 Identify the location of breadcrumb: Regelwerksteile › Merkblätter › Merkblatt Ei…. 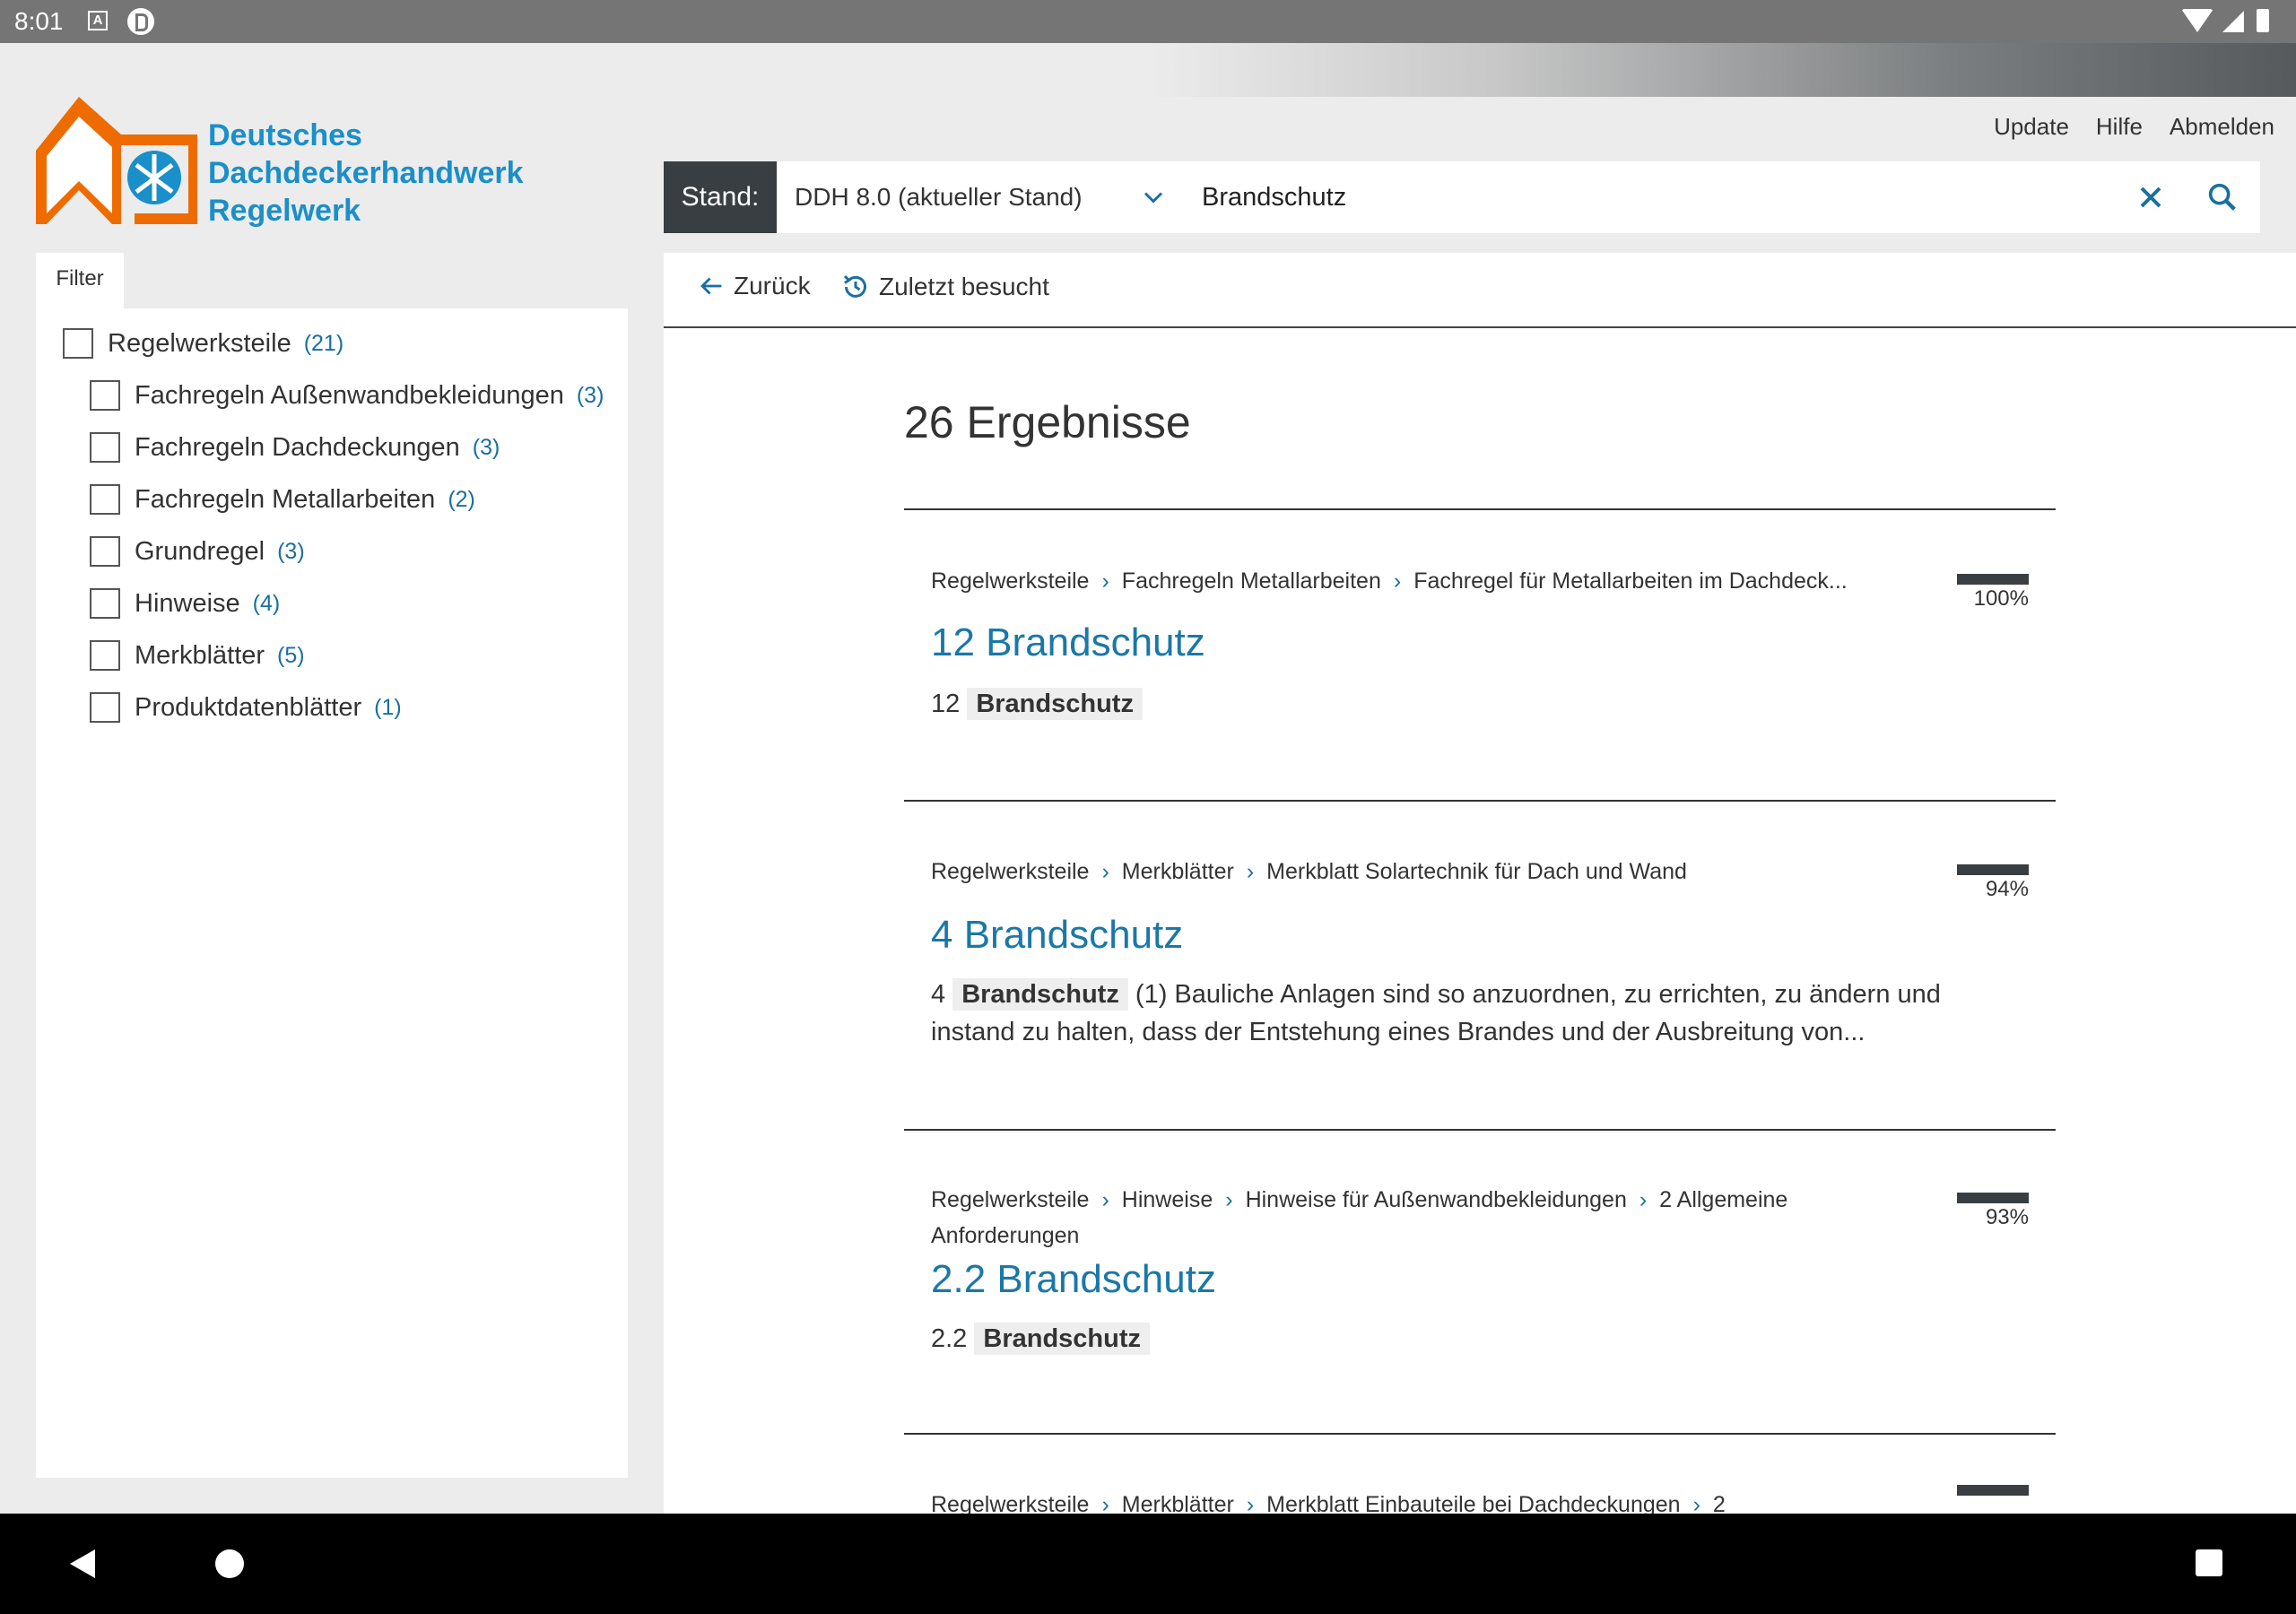
(1406, 1500).